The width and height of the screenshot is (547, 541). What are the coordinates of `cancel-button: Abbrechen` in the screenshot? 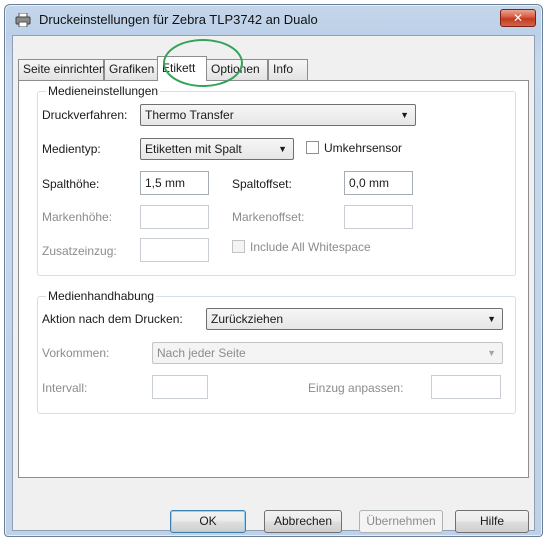 It's located at (303, 521).